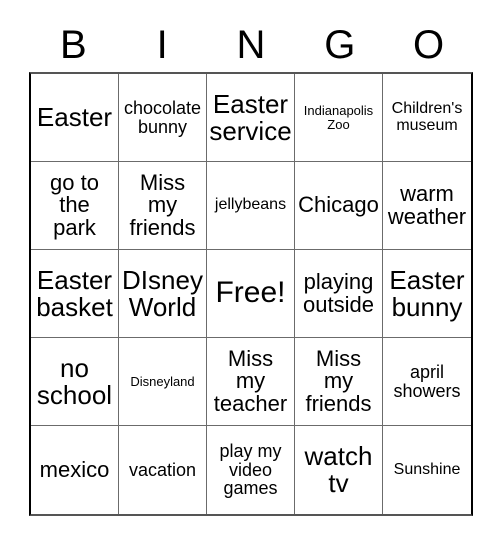 Image resolution: width=500 pixels, height=544 pixels. I want to click on bingo-cell-label: no school, so click(74, 381).